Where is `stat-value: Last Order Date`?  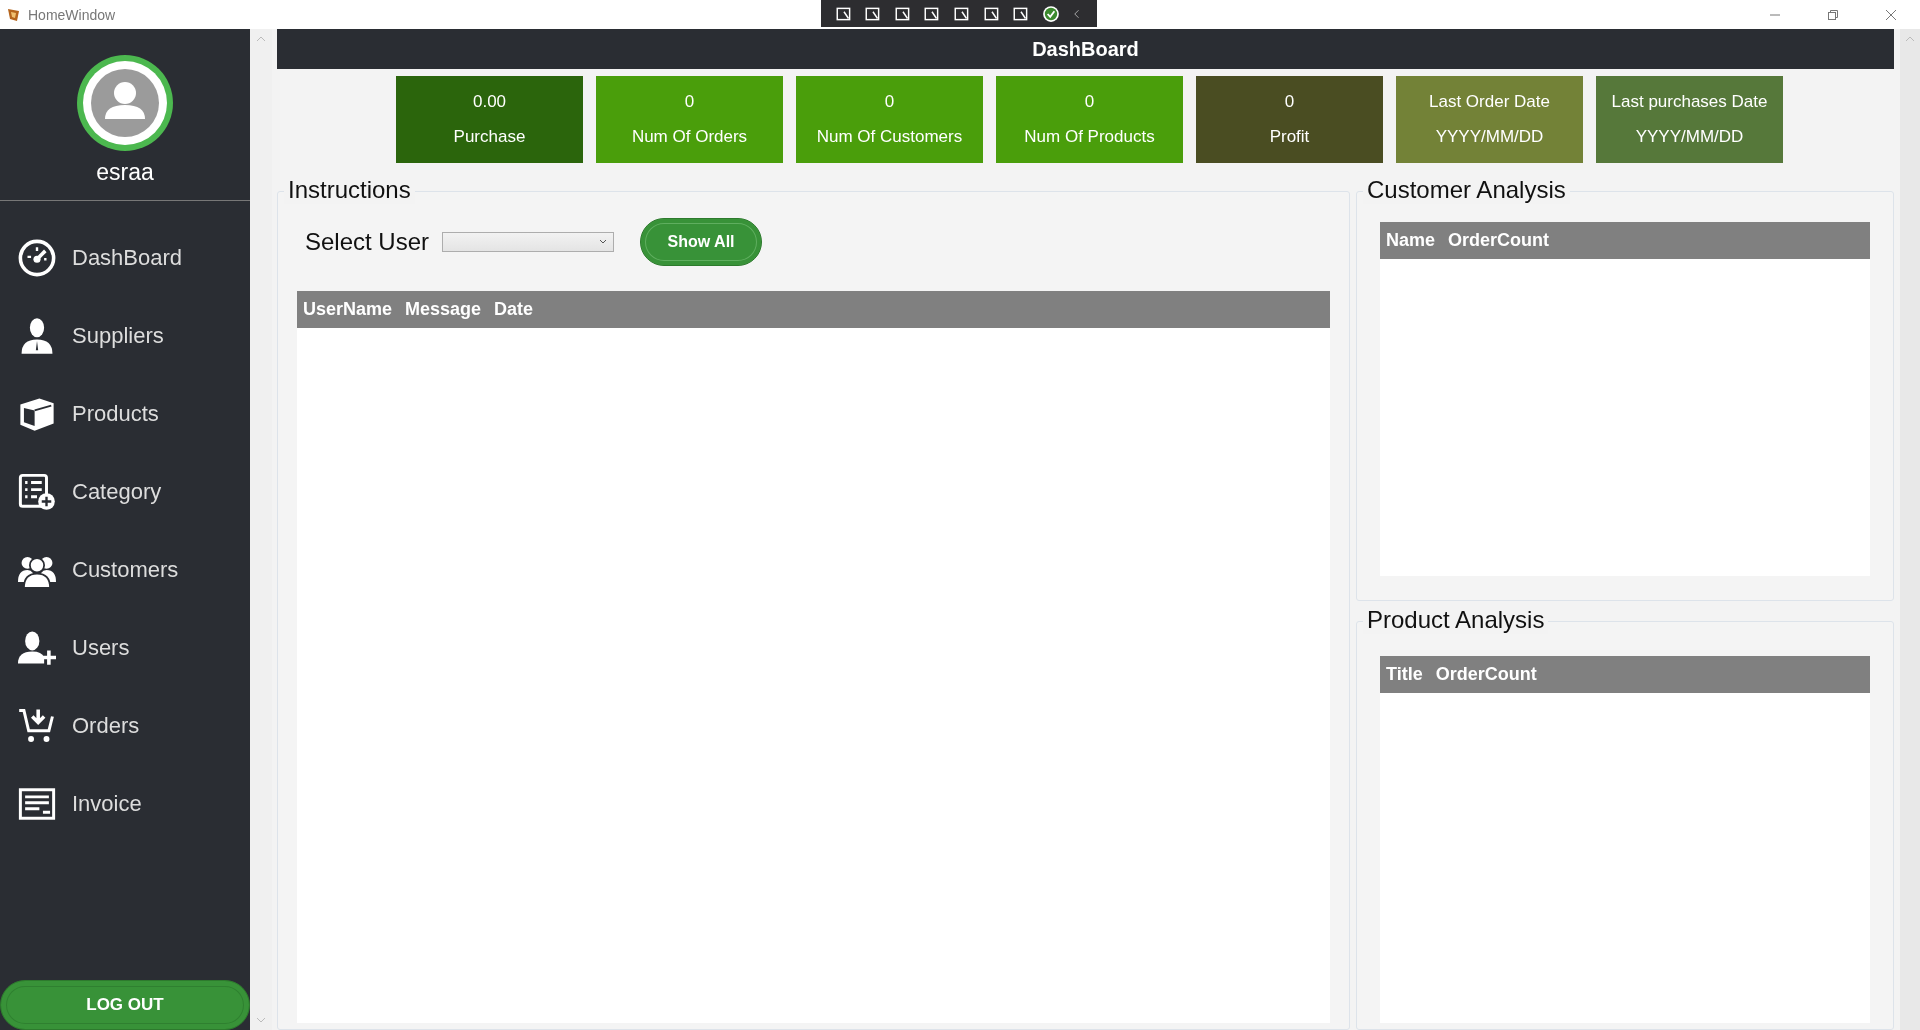
stat-value: Last Order Date is located at coordinates (1489, 101).